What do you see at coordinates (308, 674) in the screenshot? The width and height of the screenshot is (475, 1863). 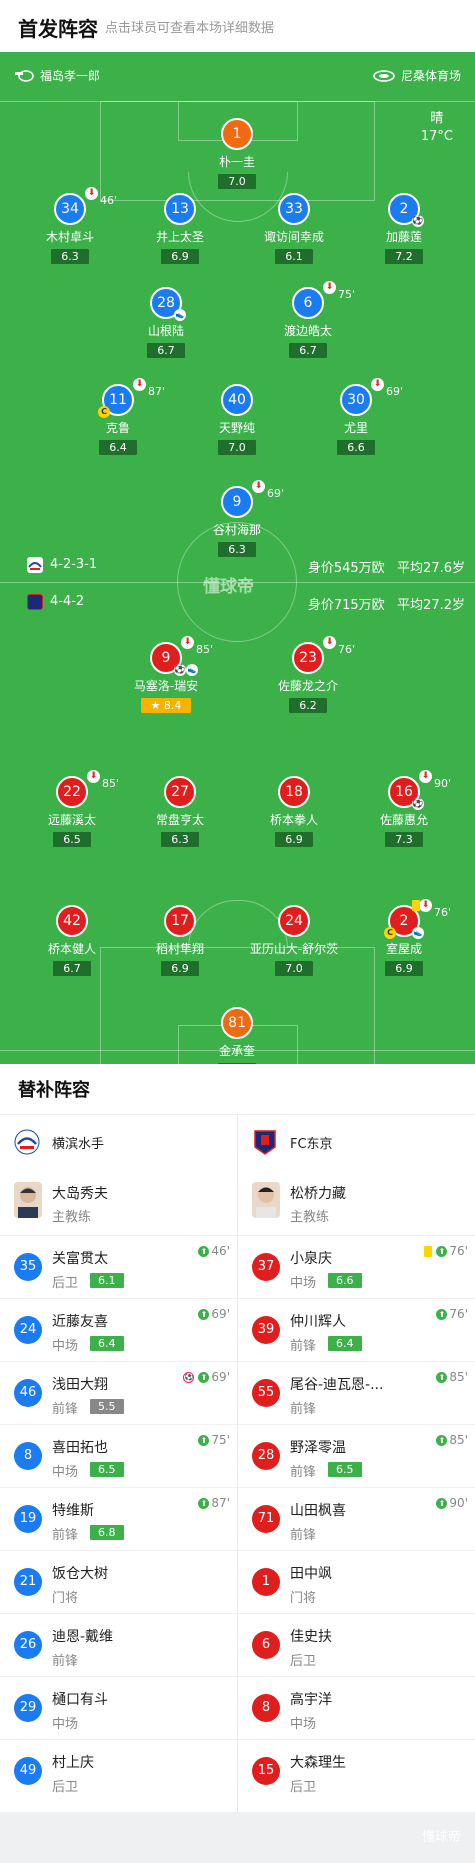 I see `away-player: 23 ⬇ 76' 佐藤龙之介 6.2` at bounding box center [308, 674].